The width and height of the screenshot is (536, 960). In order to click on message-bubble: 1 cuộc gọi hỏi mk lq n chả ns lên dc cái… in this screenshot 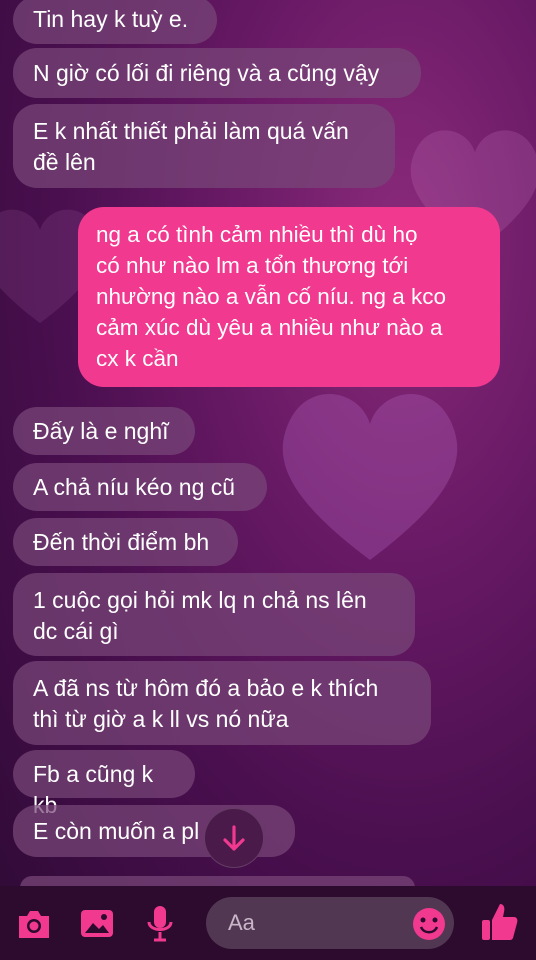, I will do `click(214, 614)`.